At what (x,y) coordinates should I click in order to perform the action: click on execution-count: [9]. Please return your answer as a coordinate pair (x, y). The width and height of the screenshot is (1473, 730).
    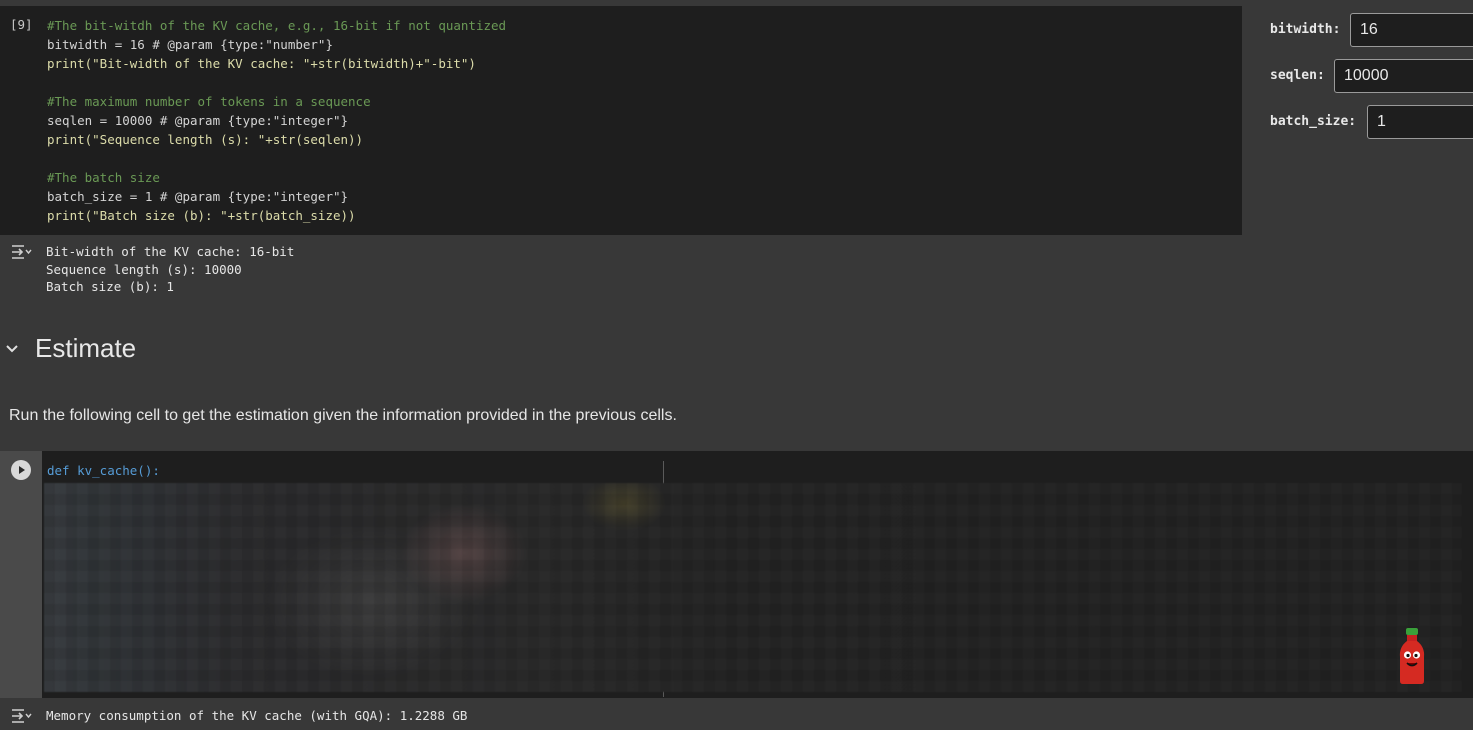
    Looking at the image, I should click on (21, 24).